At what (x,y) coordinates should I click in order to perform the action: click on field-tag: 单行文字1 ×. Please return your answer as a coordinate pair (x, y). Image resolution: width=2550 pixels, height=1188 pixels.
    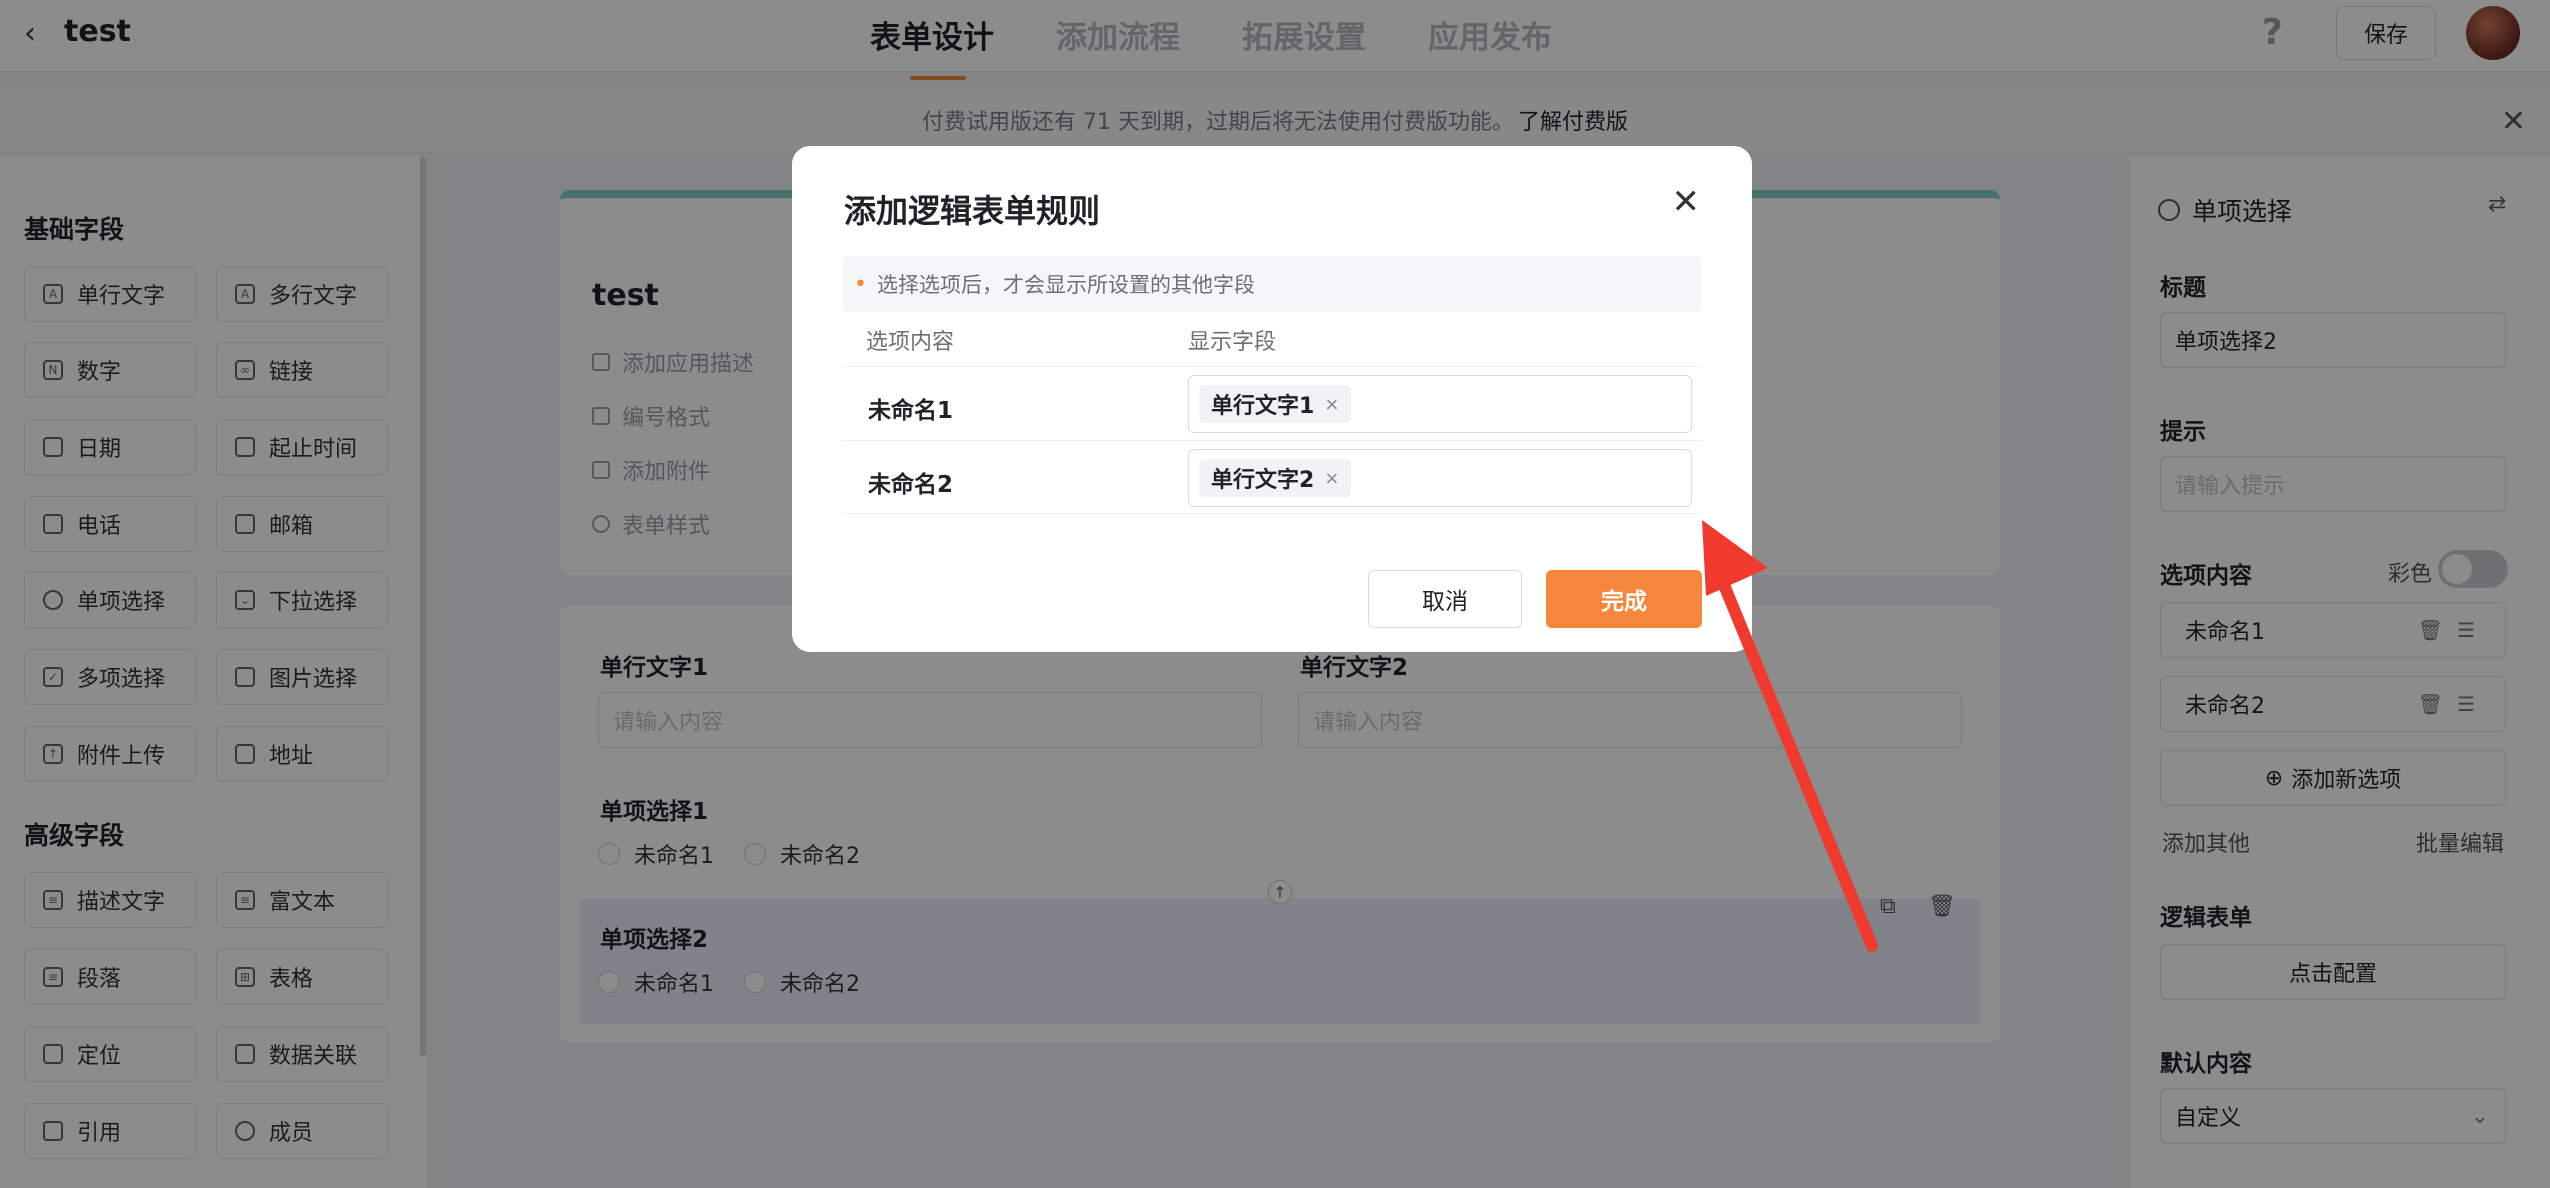
    Looking at the image, I should click on (1275, 404).